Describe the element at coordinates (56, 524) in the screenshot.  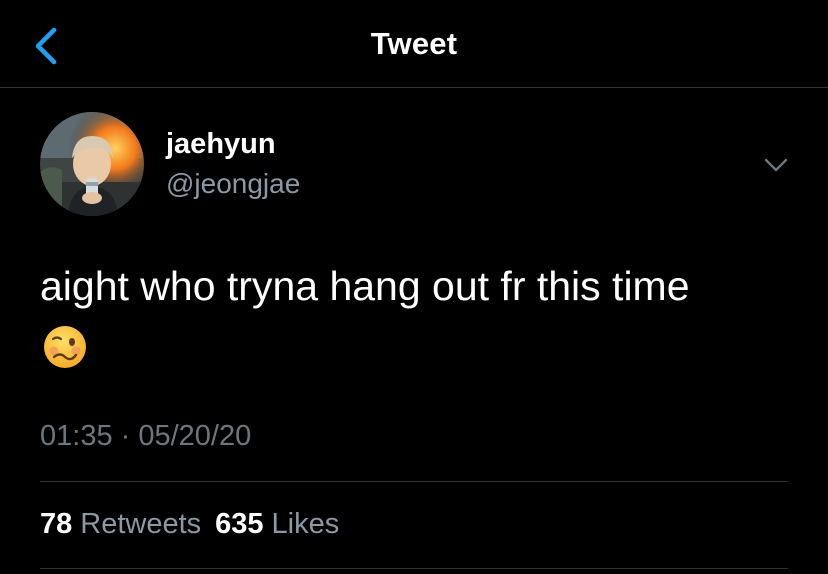
I see `retweets-count: 78` at that location.